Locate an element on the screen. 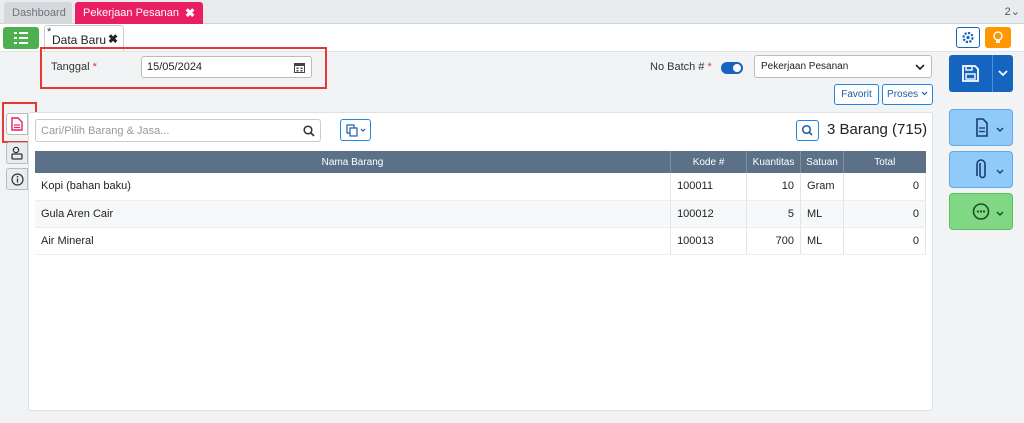 Image resolution: width=1024 pixels, height=423 pixels. date-input: 15/05/2024 is located at coordinates (226, 67).